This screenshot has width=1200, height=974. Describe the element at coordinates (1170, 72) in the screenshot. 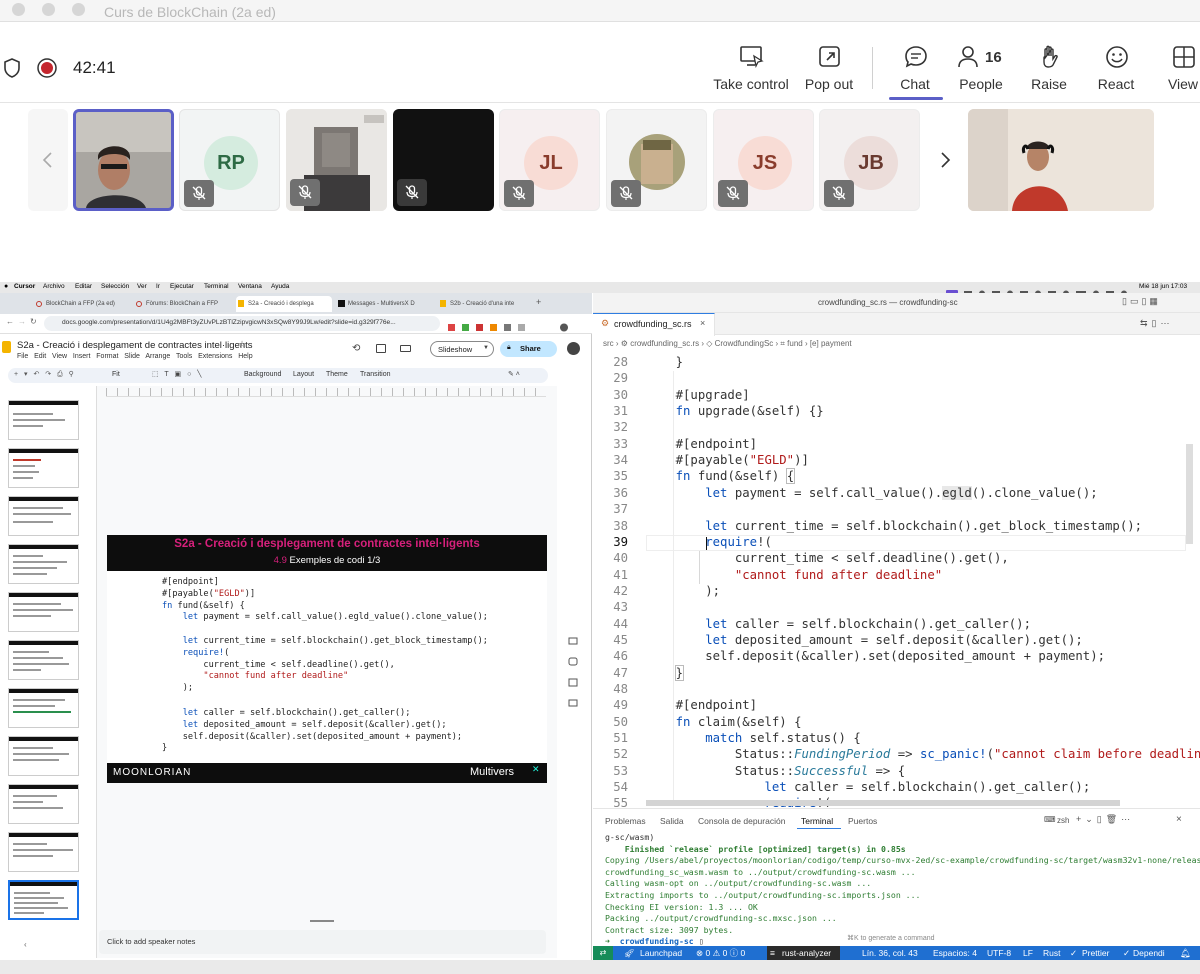

I see `view-button: View` at that location.